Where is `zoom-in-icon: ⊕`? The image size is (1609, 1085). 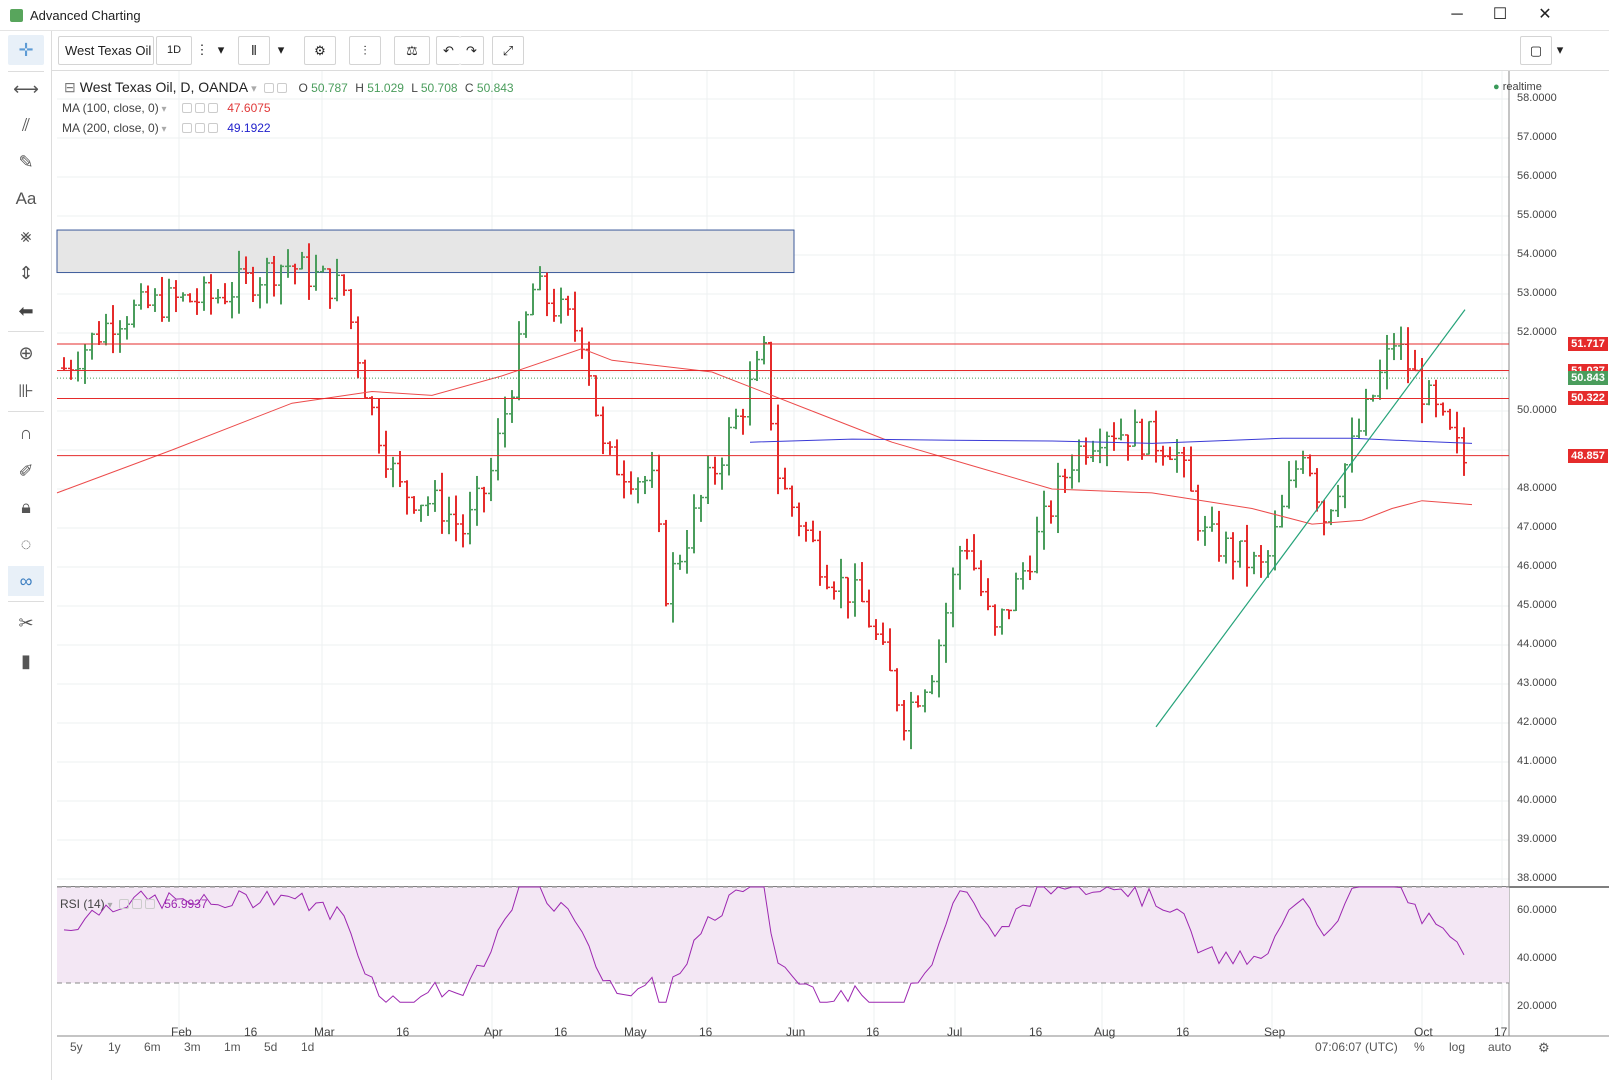
zoom-in-icon: ⊕ is located at coordinates (26, 353).